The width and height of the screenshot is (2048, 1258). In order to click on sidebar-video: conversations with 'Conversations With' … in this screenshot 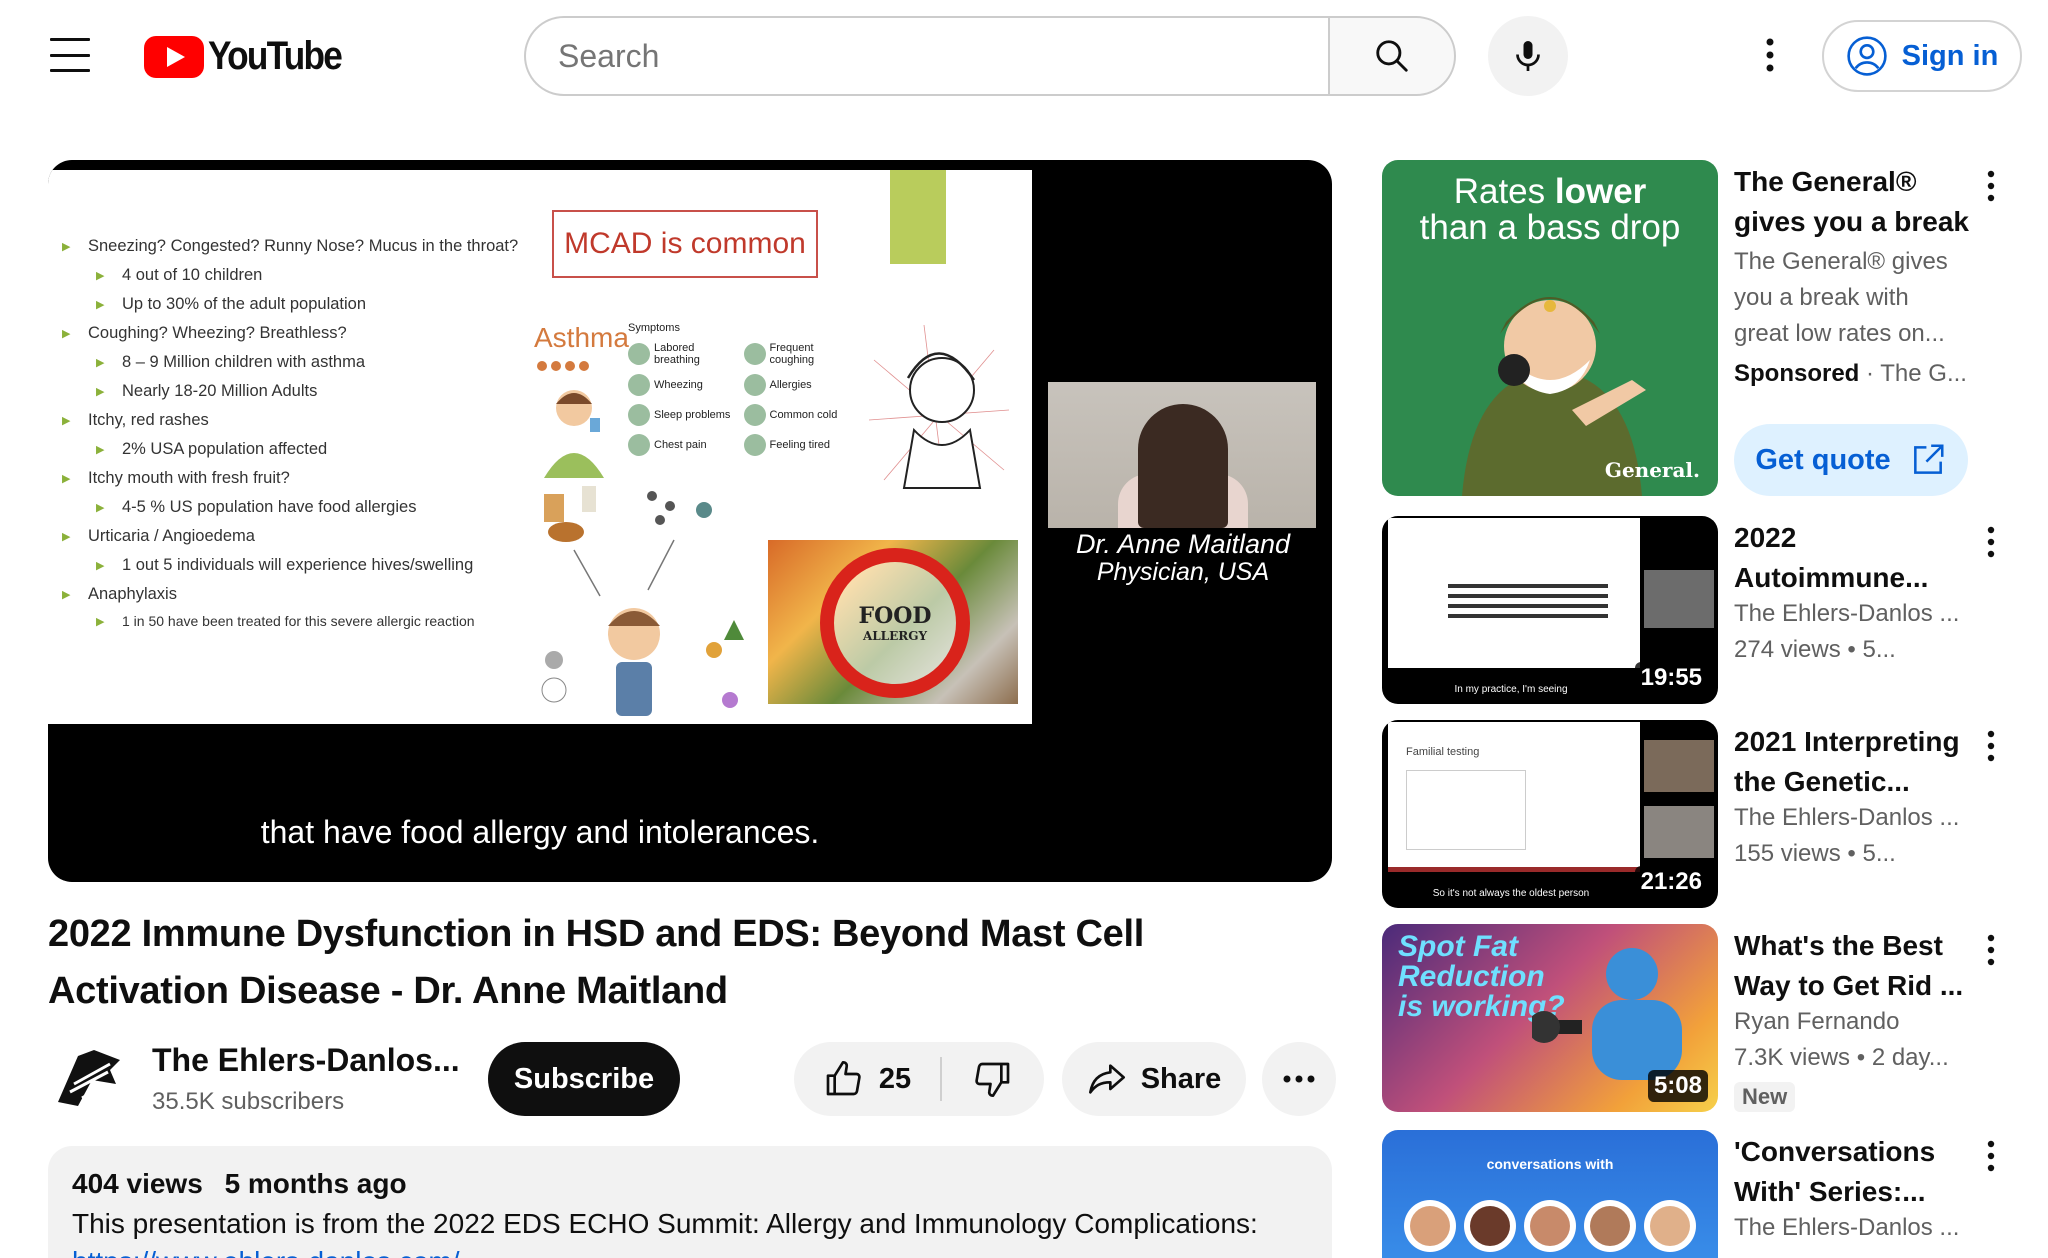, I will do `click(1702, 1194)`.